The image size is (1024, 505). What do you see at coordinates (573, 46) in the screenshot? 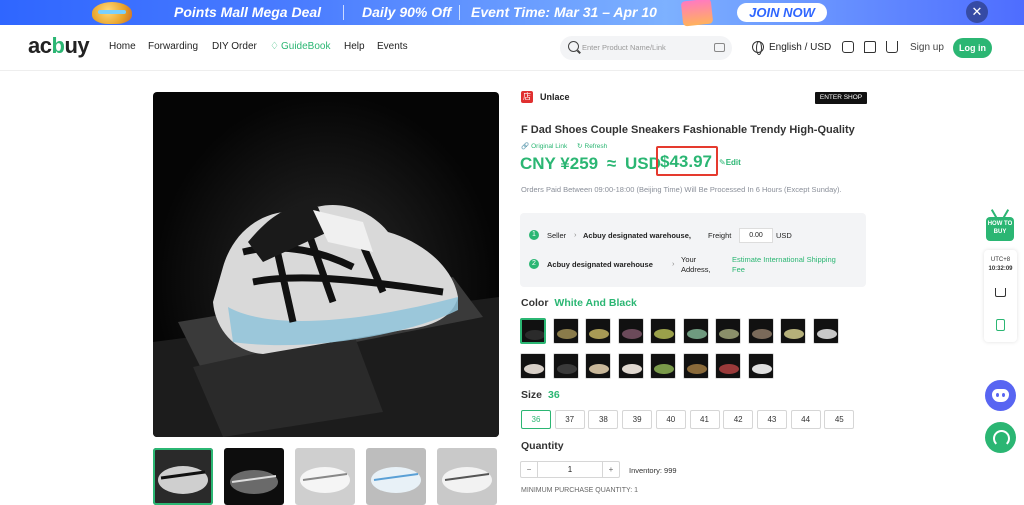
I see `search-icon` at bounding box center [573, 46].